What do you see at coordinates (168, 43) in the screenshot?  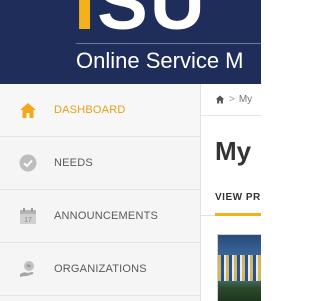 I see `logo-divider` at bounding box center [168, 43].